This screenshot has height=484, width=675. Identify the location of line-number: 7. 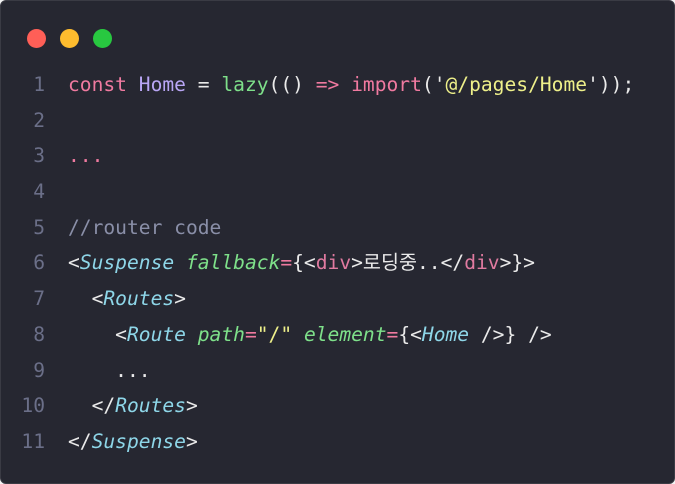
(39, 299).